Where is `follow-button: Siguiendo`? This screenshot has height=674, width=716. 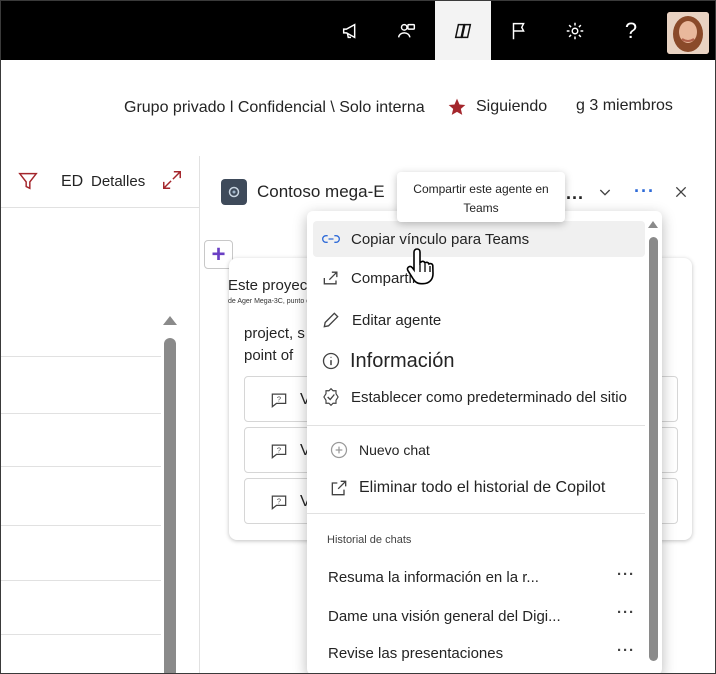
follow-button: Siguiendo is located at coordinates (497, 107).